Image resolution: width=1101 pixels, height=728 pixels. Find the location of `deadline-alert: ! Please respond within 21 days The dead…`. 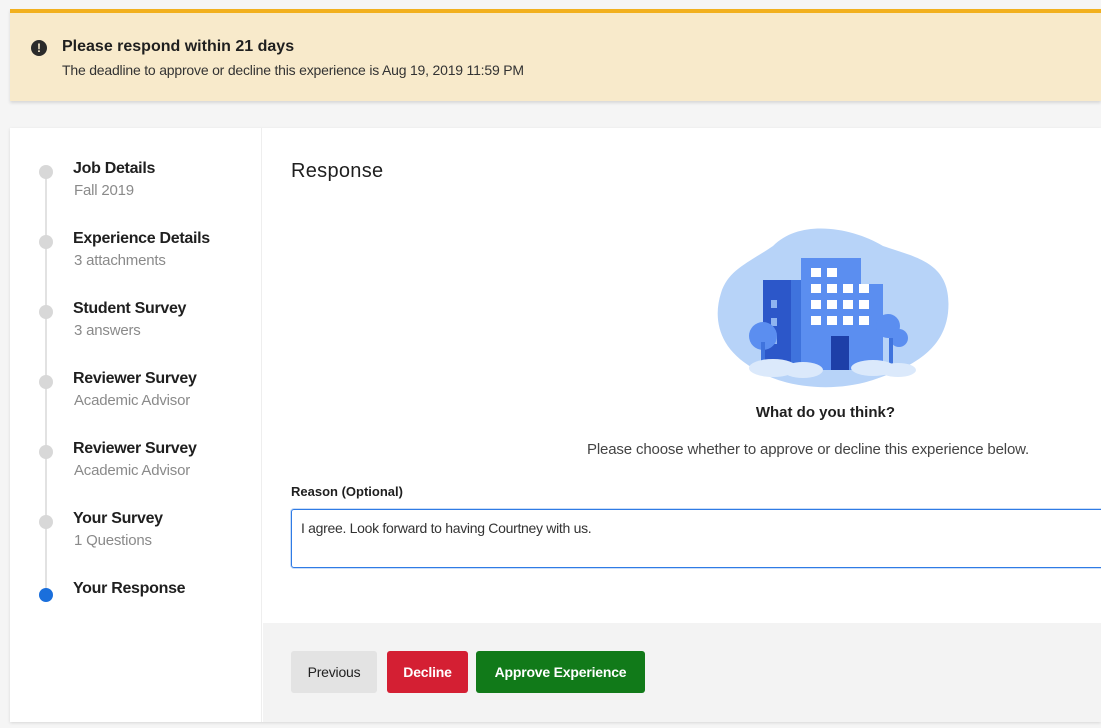

deadline-alert: ! Please respond within 21 days The dead… is located at coordinates (555, 55).